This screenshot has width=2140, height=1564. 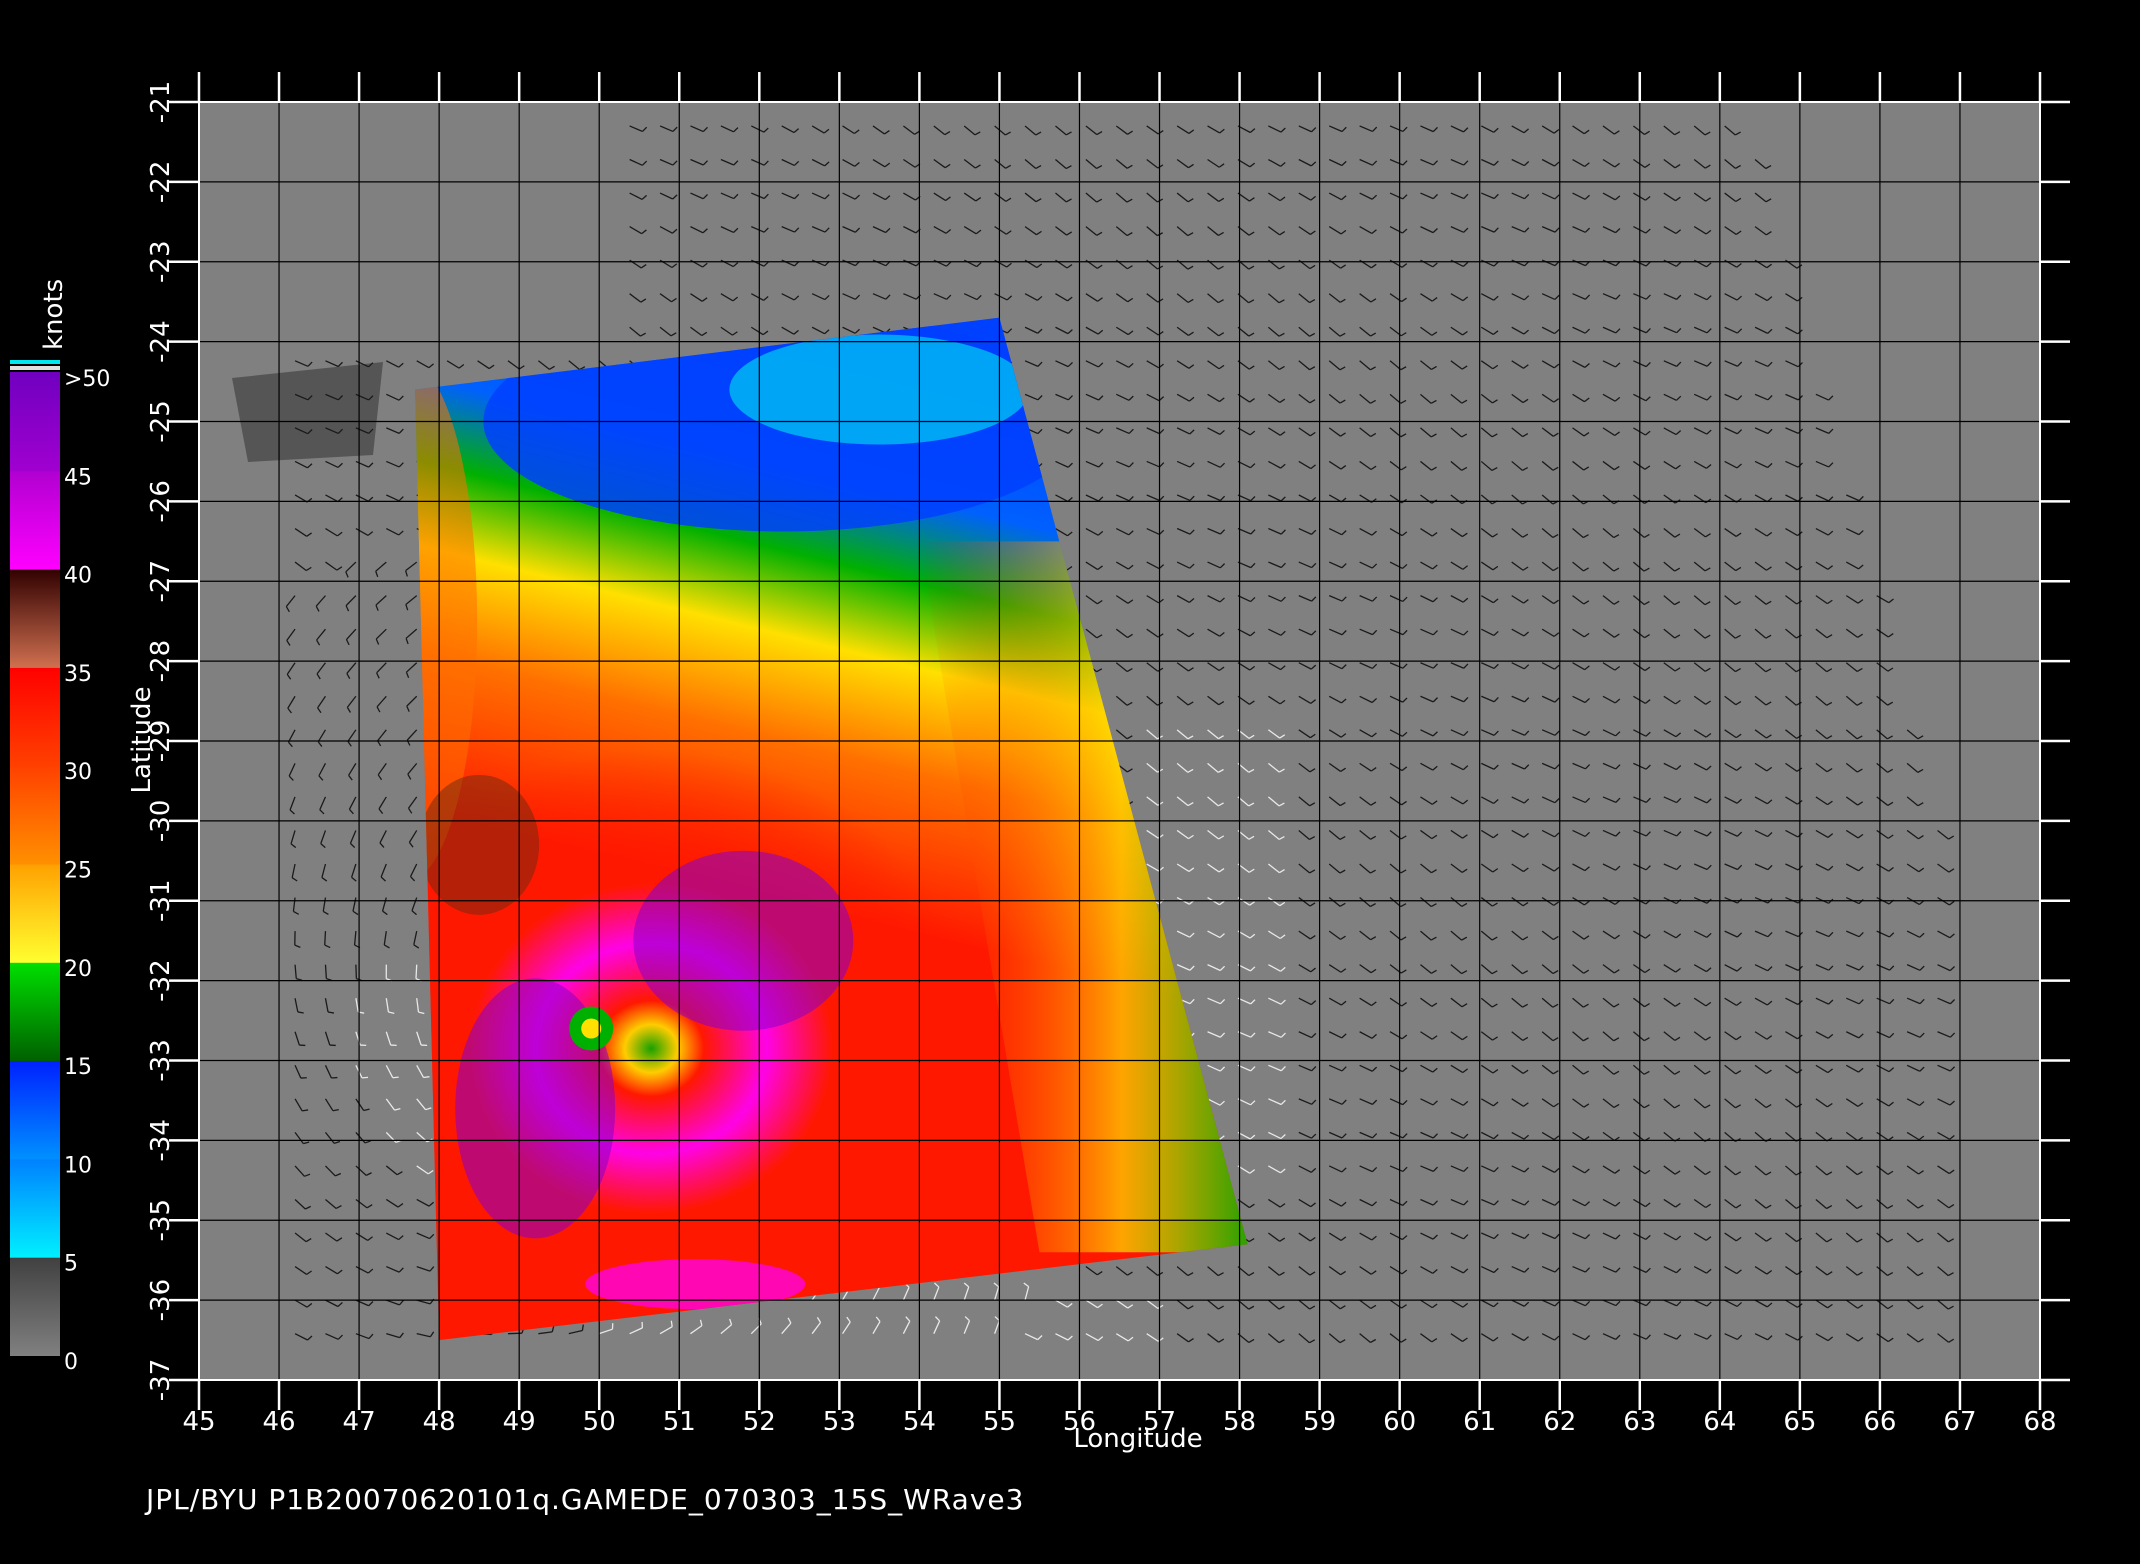 What do you see at coordinates (78, 969) in the screenshot?
I see `colorbar-label: 20` at bounding box center [78, 969].